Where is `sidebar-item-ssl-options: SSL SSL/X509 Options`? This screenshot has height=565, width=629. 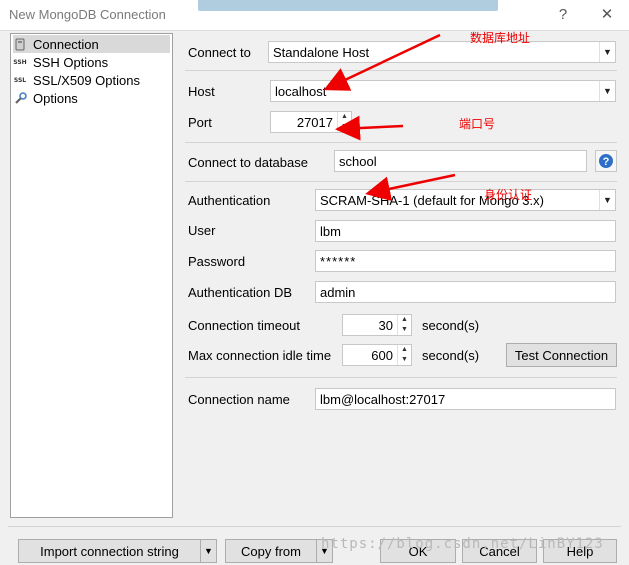 sidebar-item-ssl-options: SSL SSL/X509 Options is located at coordinates (91, 80).